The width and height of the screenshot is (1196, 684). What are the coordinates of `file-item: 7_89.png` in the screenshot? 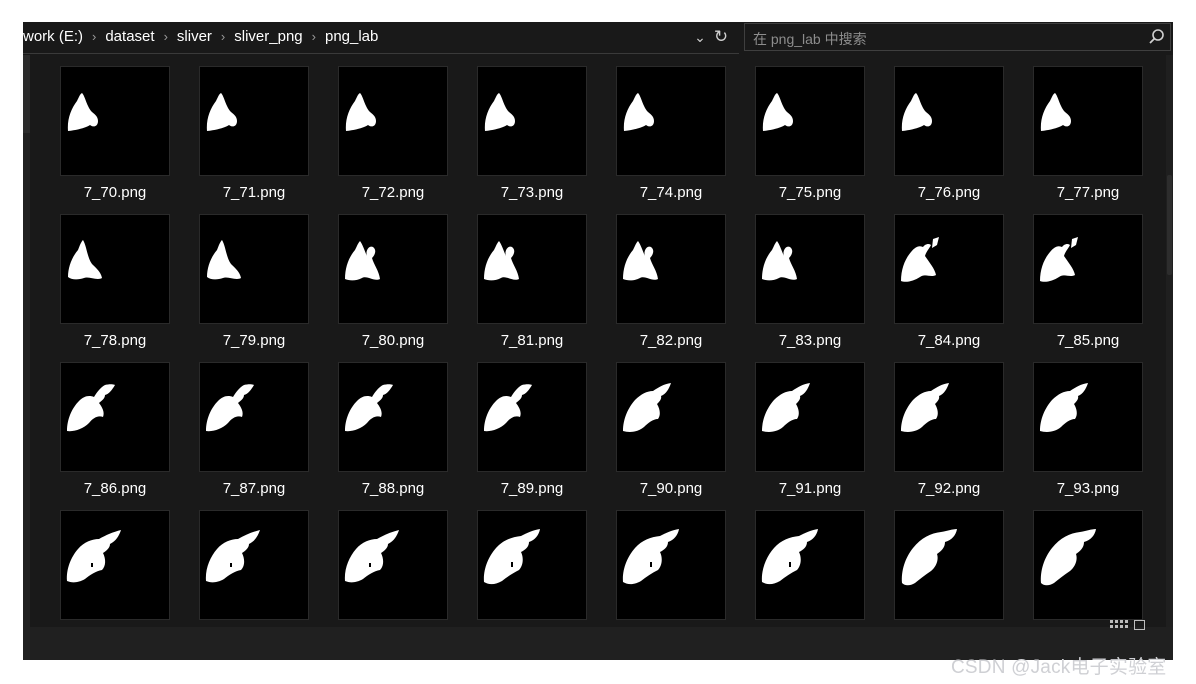 It's located at (531, 433).